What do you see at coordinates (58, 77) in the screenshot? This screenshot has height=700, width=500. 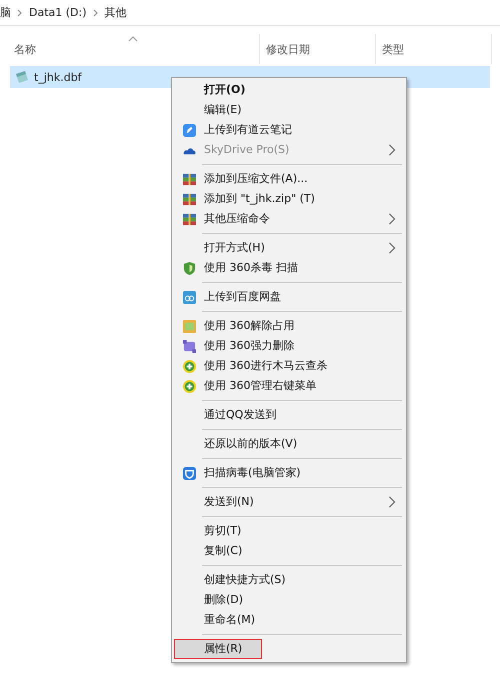 I see `file-name: t_jhk.dbf` at bounding box center [58, 77].